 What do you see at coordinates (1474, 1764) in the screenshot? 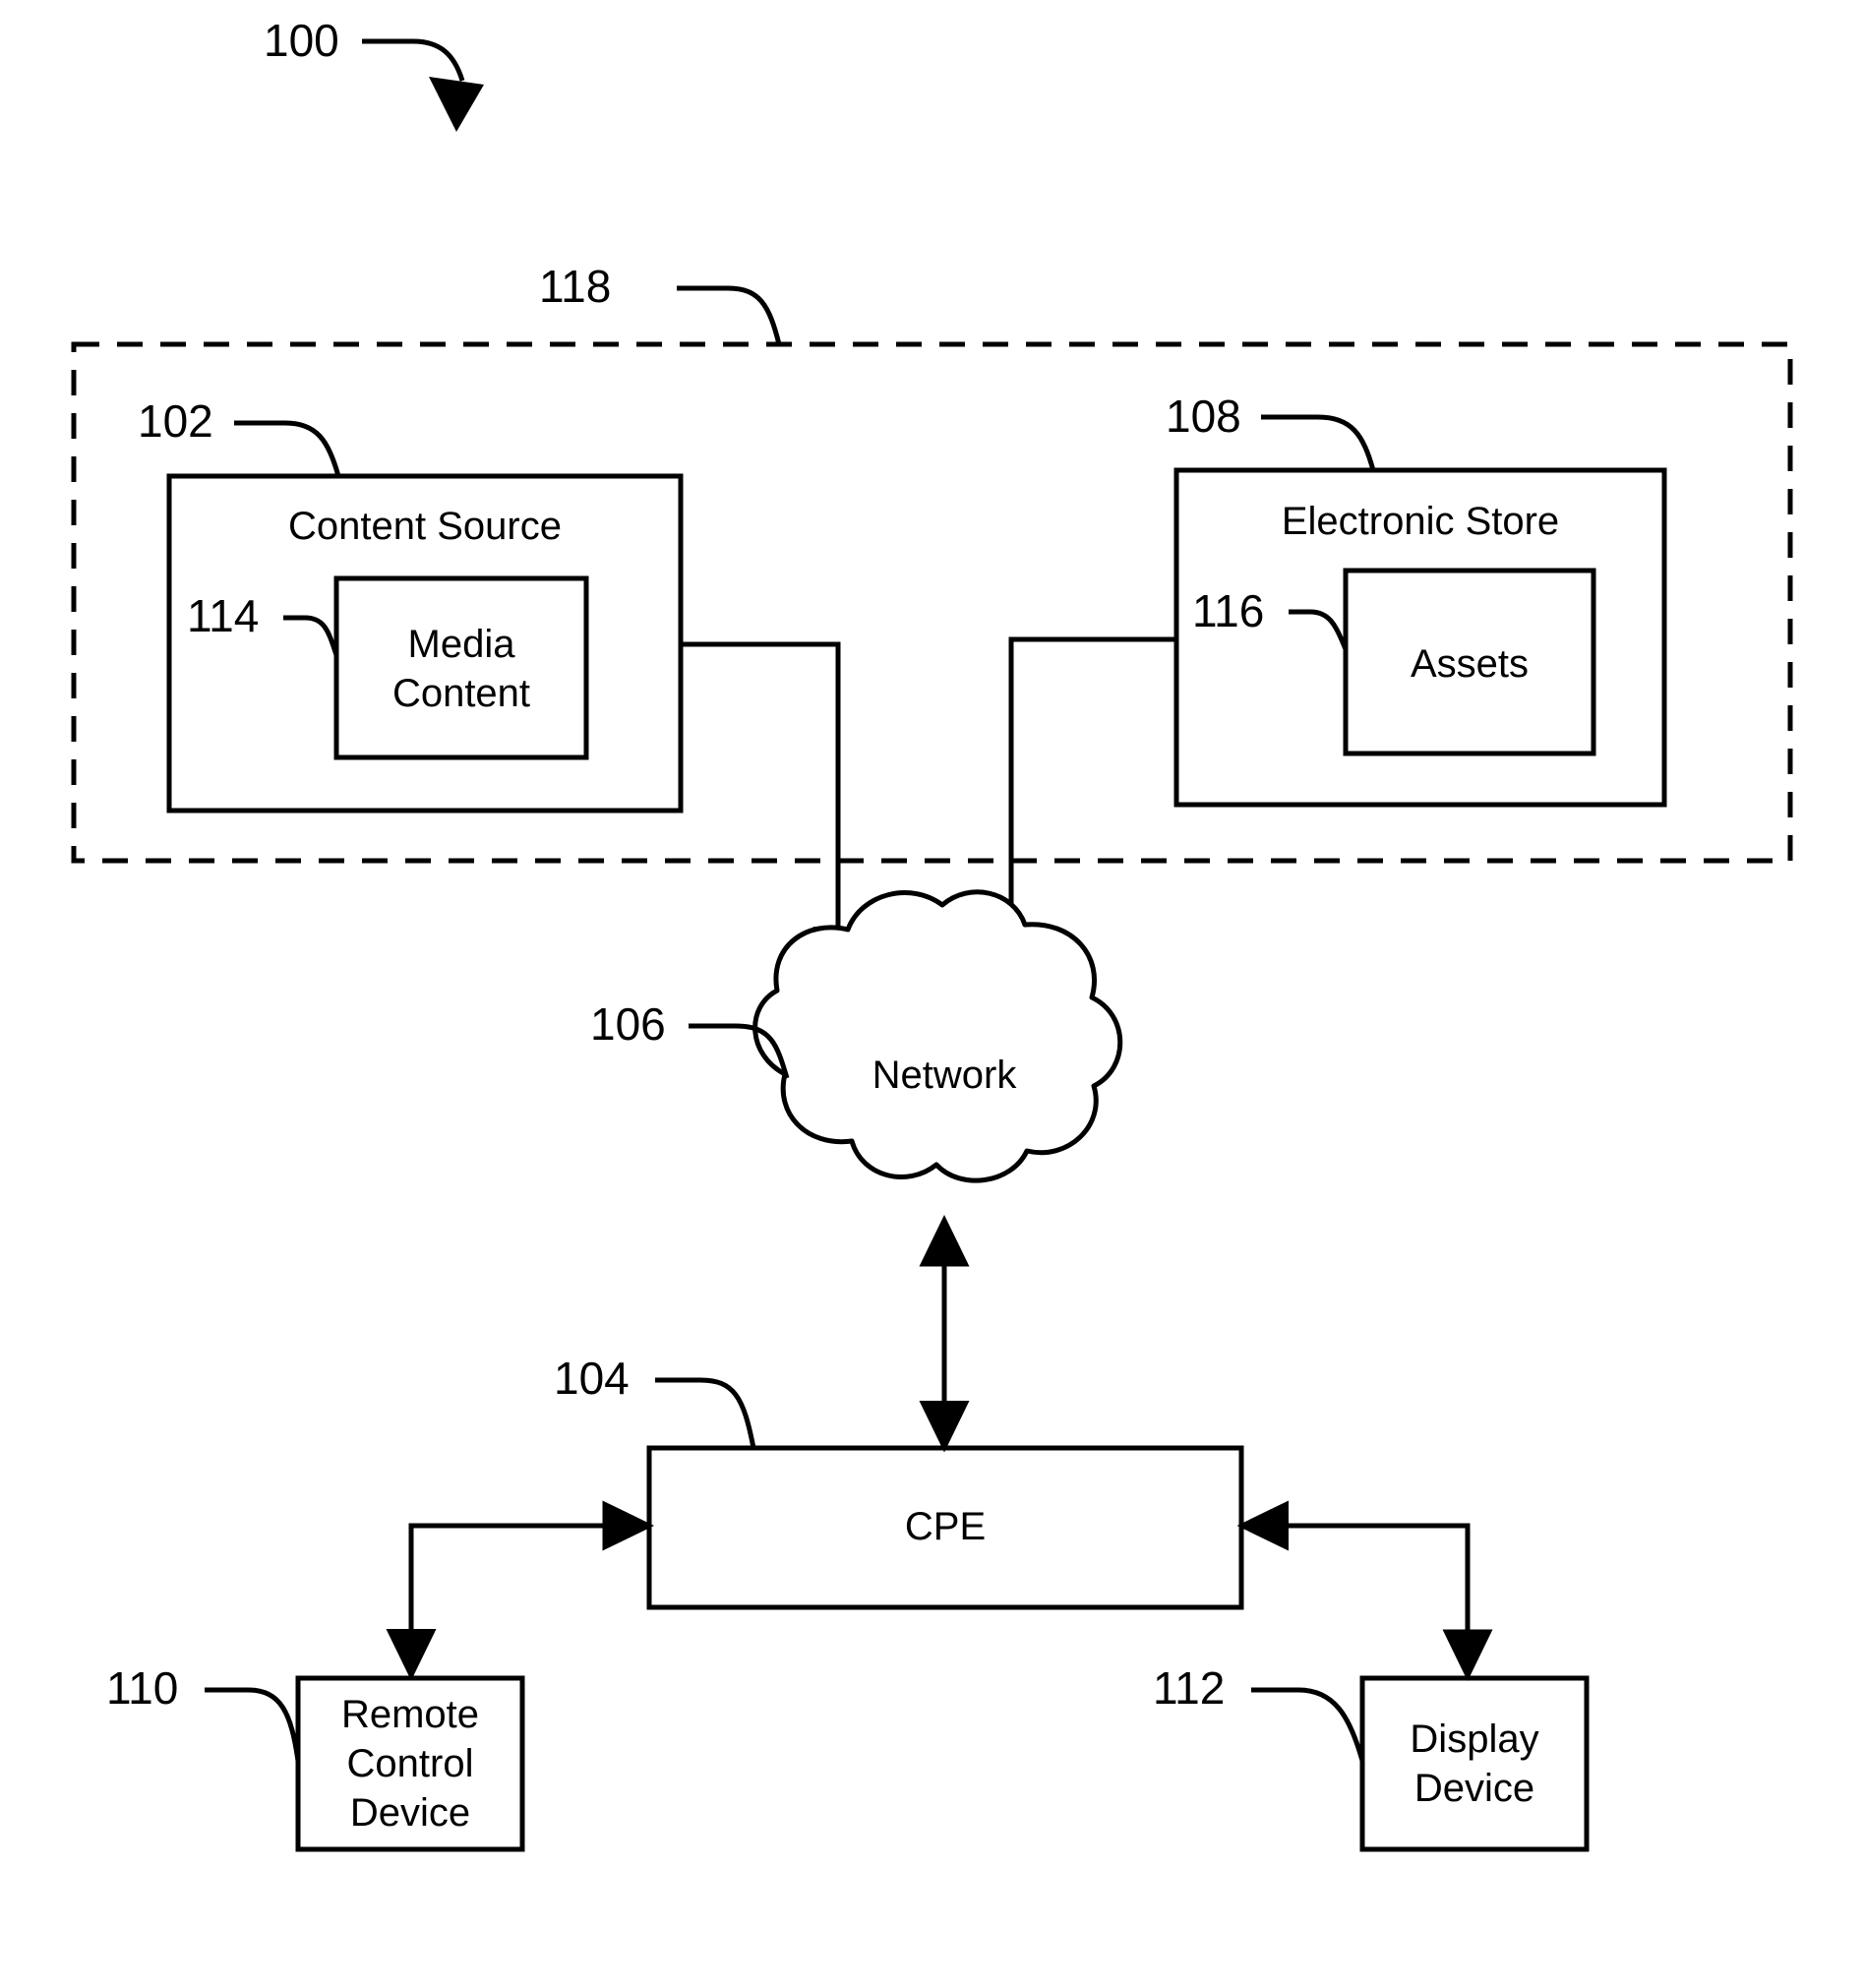
I see `display-device-label: Display Device` at bounding box center [1474, 1764].